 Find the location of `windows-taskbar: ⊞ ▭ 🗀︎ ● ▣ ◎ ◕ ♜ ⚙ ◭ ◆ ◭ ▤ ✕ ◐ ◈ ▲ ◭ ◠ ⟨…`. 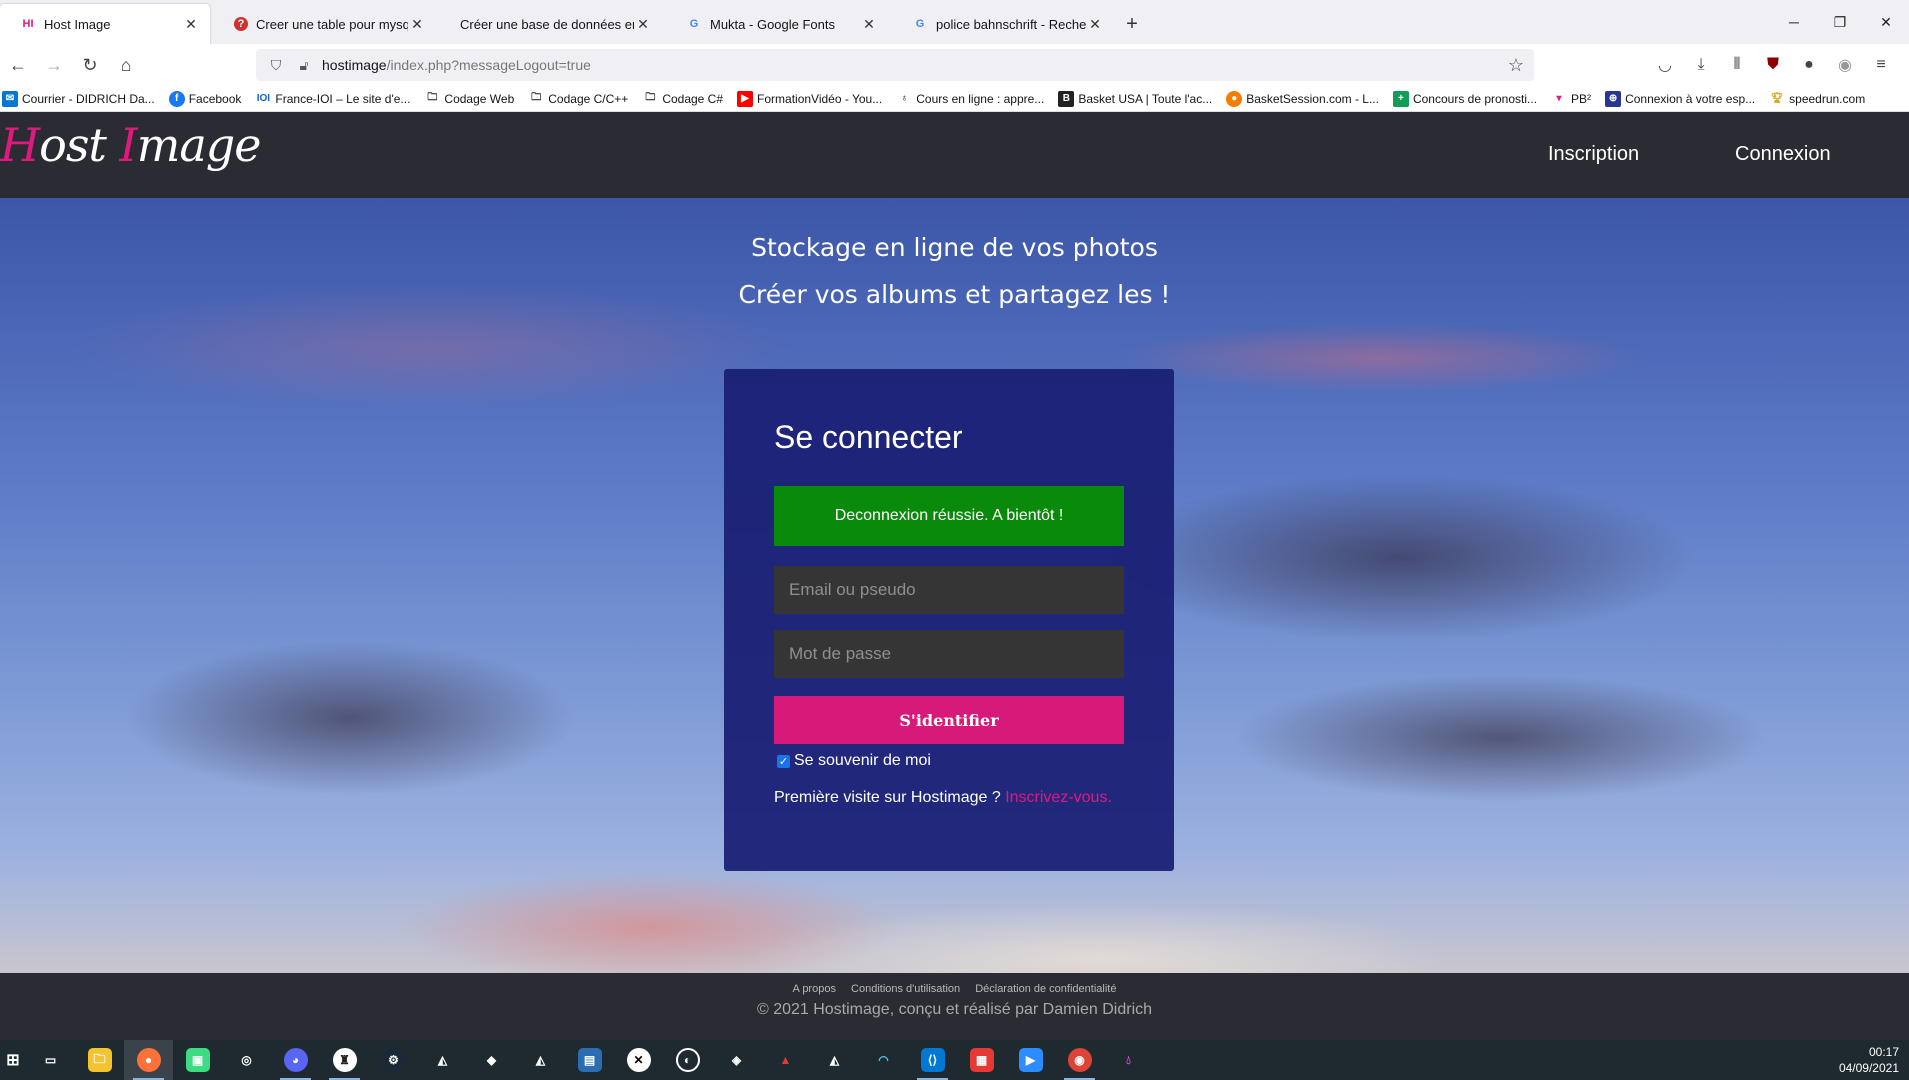

windows-taskbar: ⊞ ▭ 🗀︎ ● ▣ ◎ ◕ ♜ ⚙ ◭ ◆ ◭ ▤ ✕ ◐ ◈ ▲ ◭ ◠ ⟨… is located at coordinates (954, 1060).